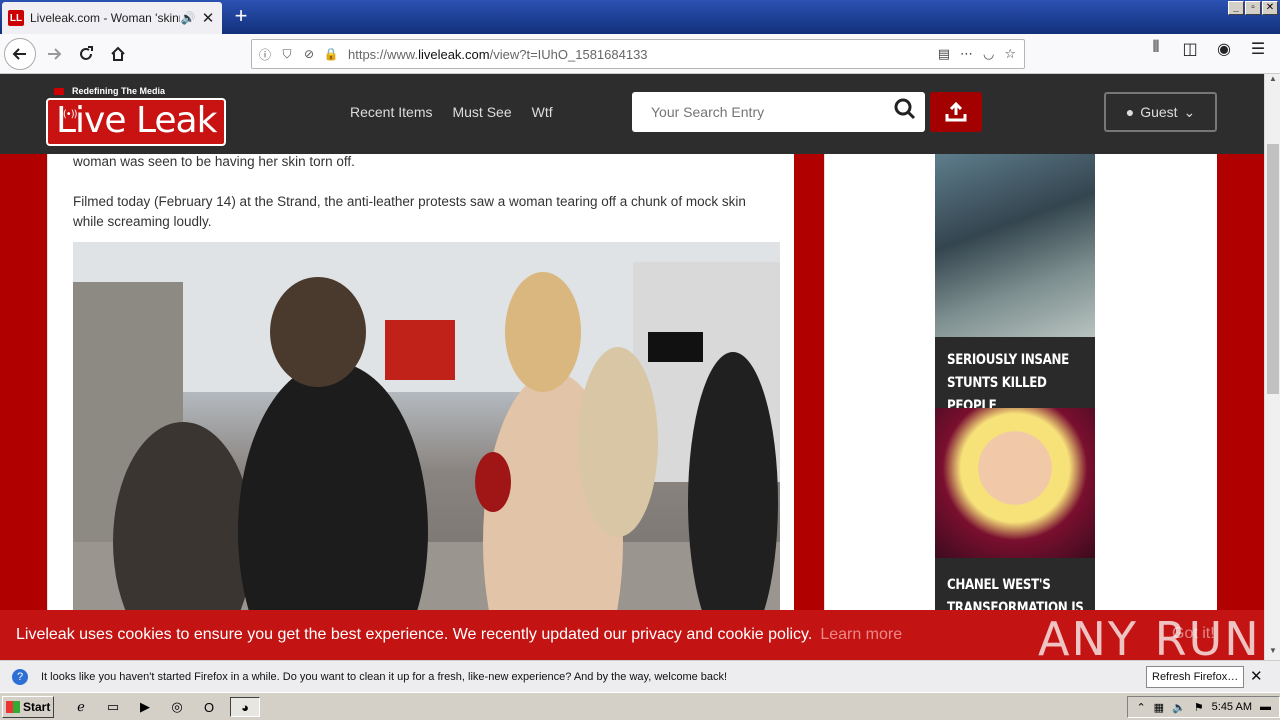 The height and width of the screenshot is (720, 1280). I want to click on volume-icon: 🔈, so click(1179, 707).